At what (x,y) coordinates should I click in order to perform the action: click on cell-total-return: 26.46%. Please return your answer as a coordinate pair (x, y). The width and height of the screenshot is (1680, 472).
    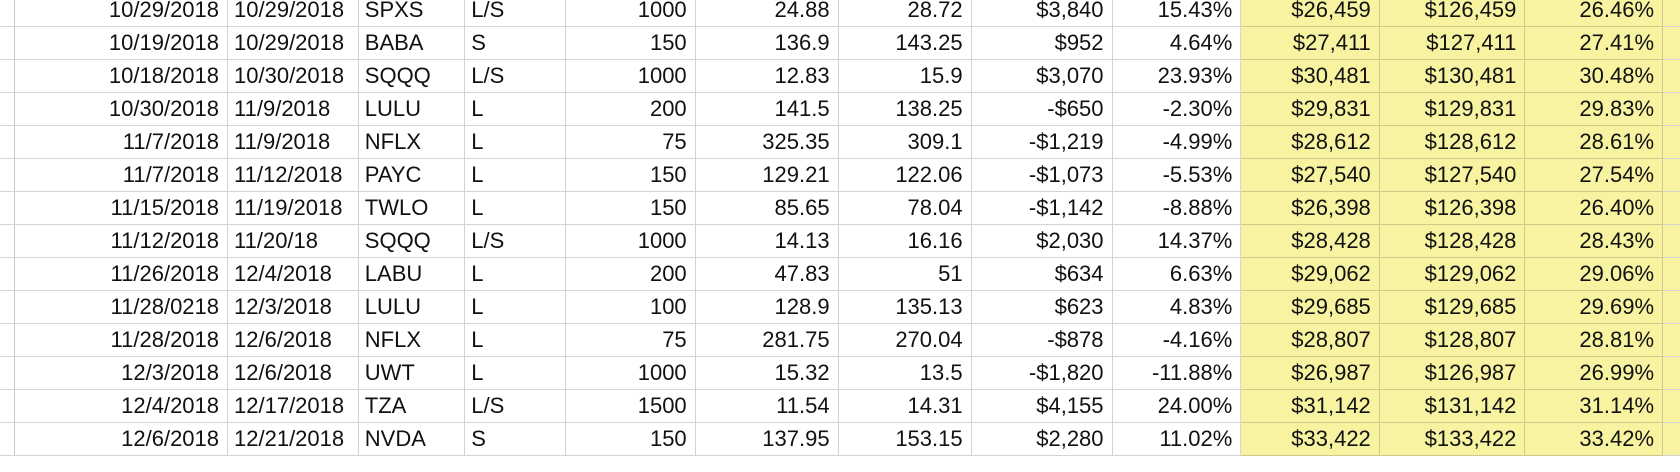
    Looking at the image, I should click on (1594, 13).